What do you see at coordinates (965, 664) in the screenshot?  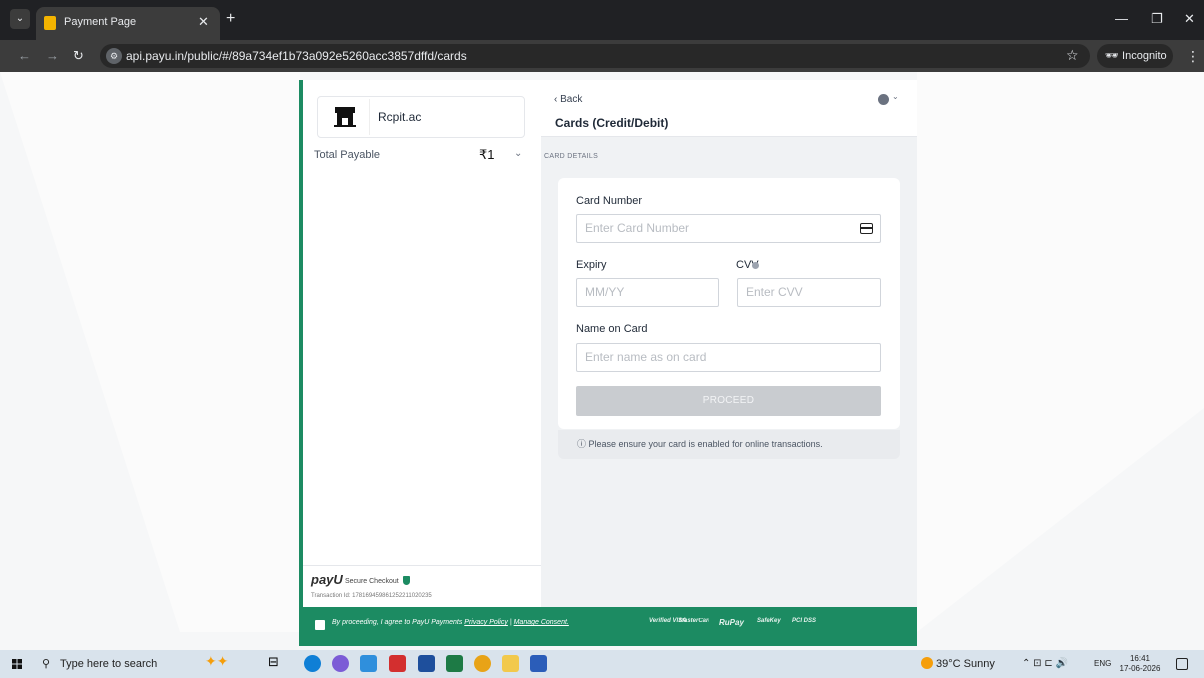 I see `weather-text: 39°C Sunny` at bounding box center [965, 664].